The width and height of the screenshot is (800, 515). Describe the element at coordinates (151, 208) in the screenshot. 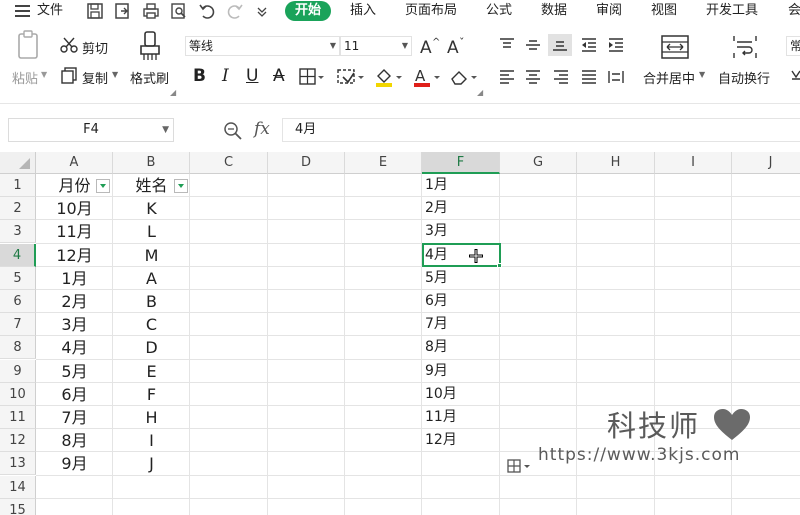

I see `cell-b: K` at that location.